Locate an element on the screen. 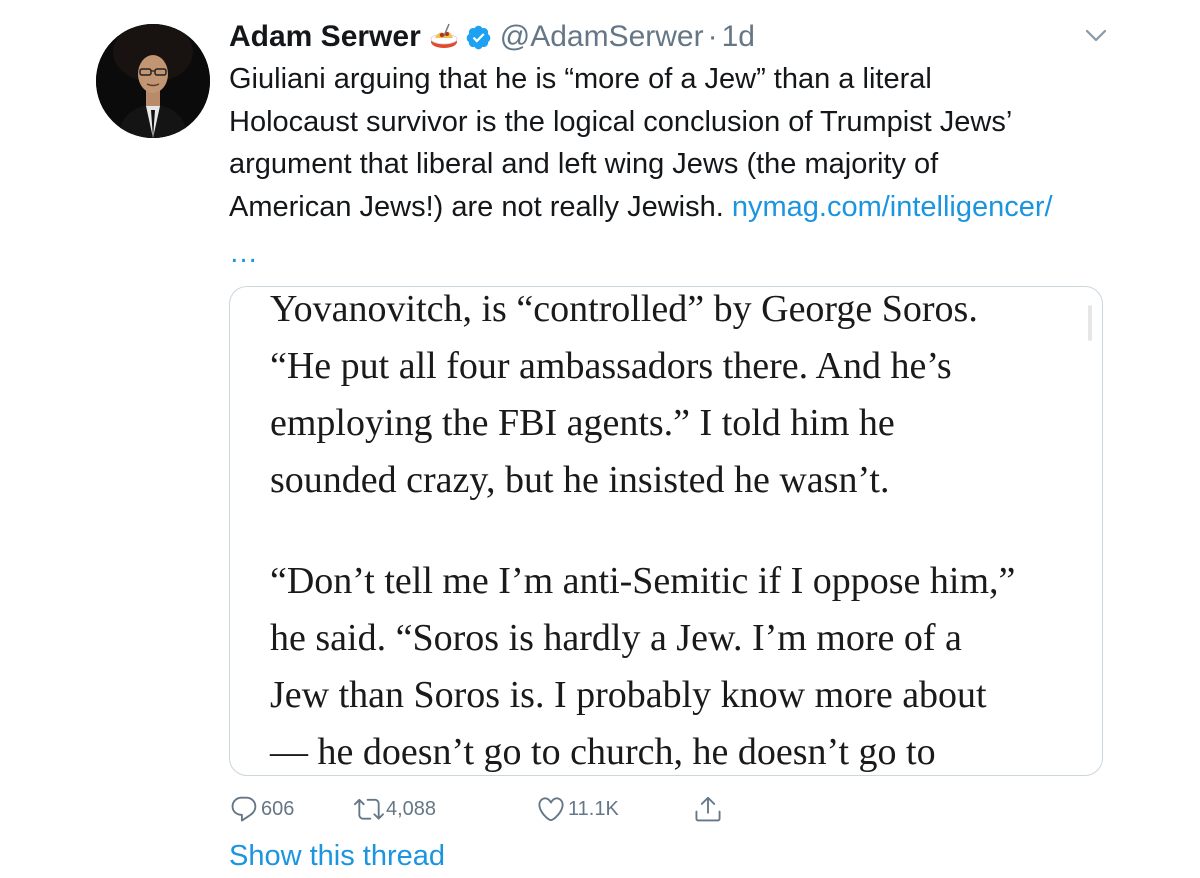  reply-count: 606 is located at coordinates (278, 808).